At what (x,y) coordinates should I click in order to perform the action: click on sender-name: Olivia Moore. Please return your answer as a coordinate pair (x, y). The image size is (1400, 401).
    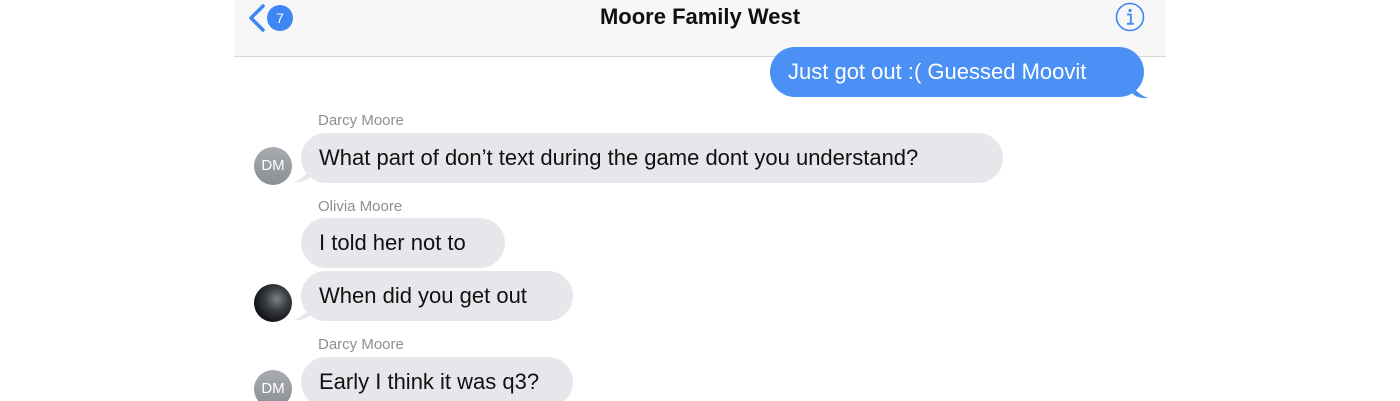
    Looking at the image, I should click on (360, 206).